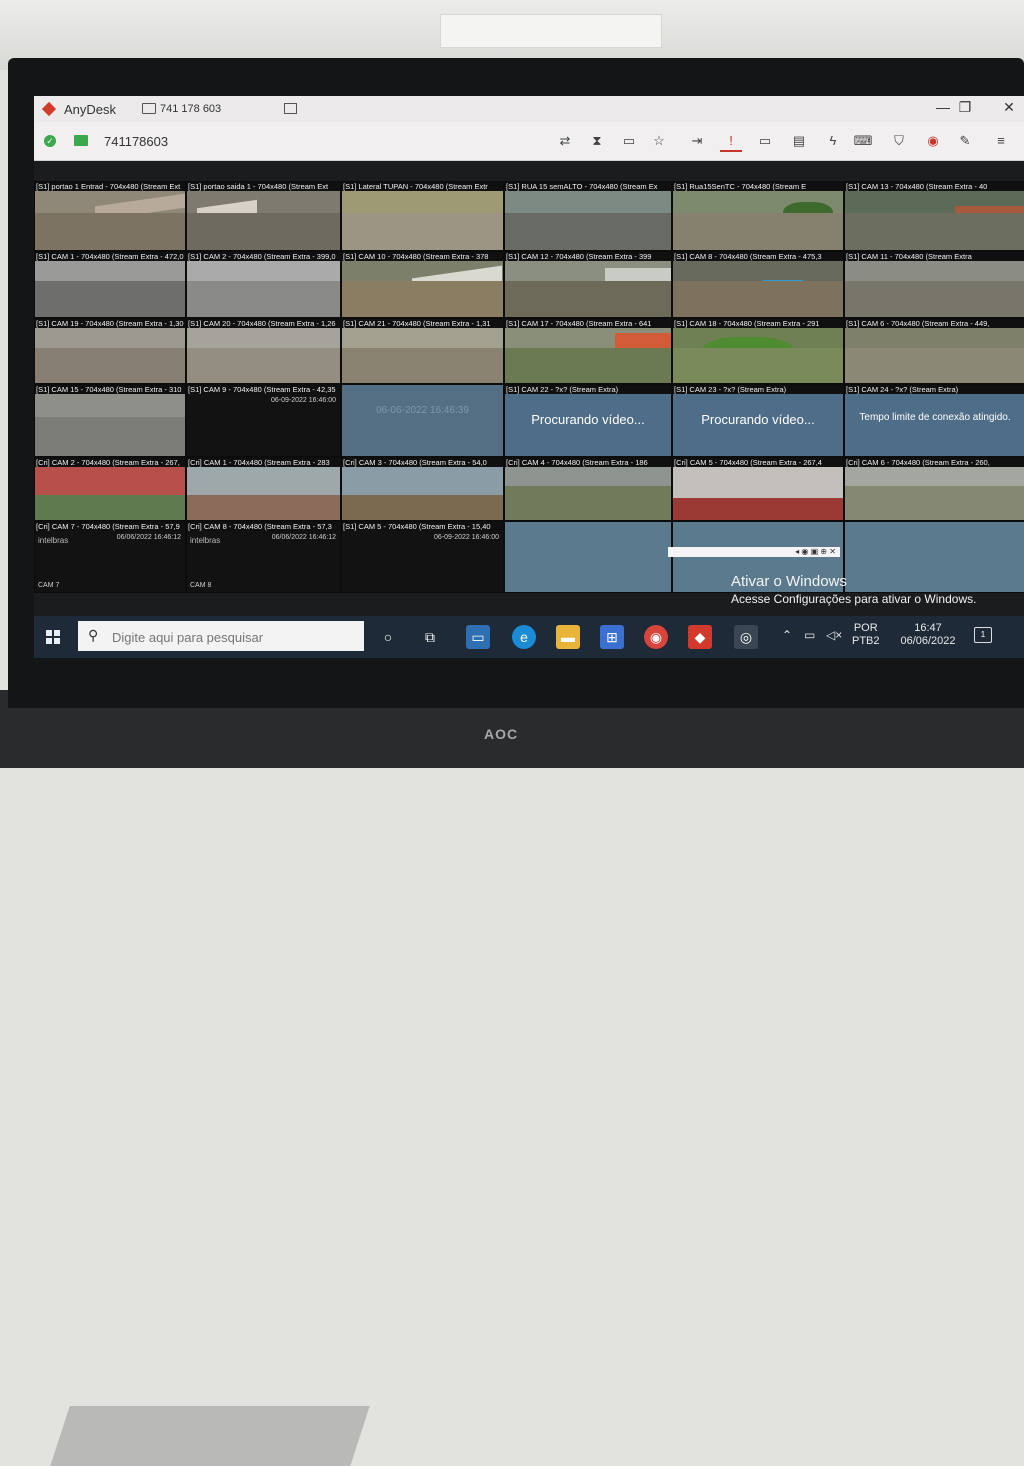 The image size is (1024, 1466). I want to click on paper-stack, so click(210, 1436).